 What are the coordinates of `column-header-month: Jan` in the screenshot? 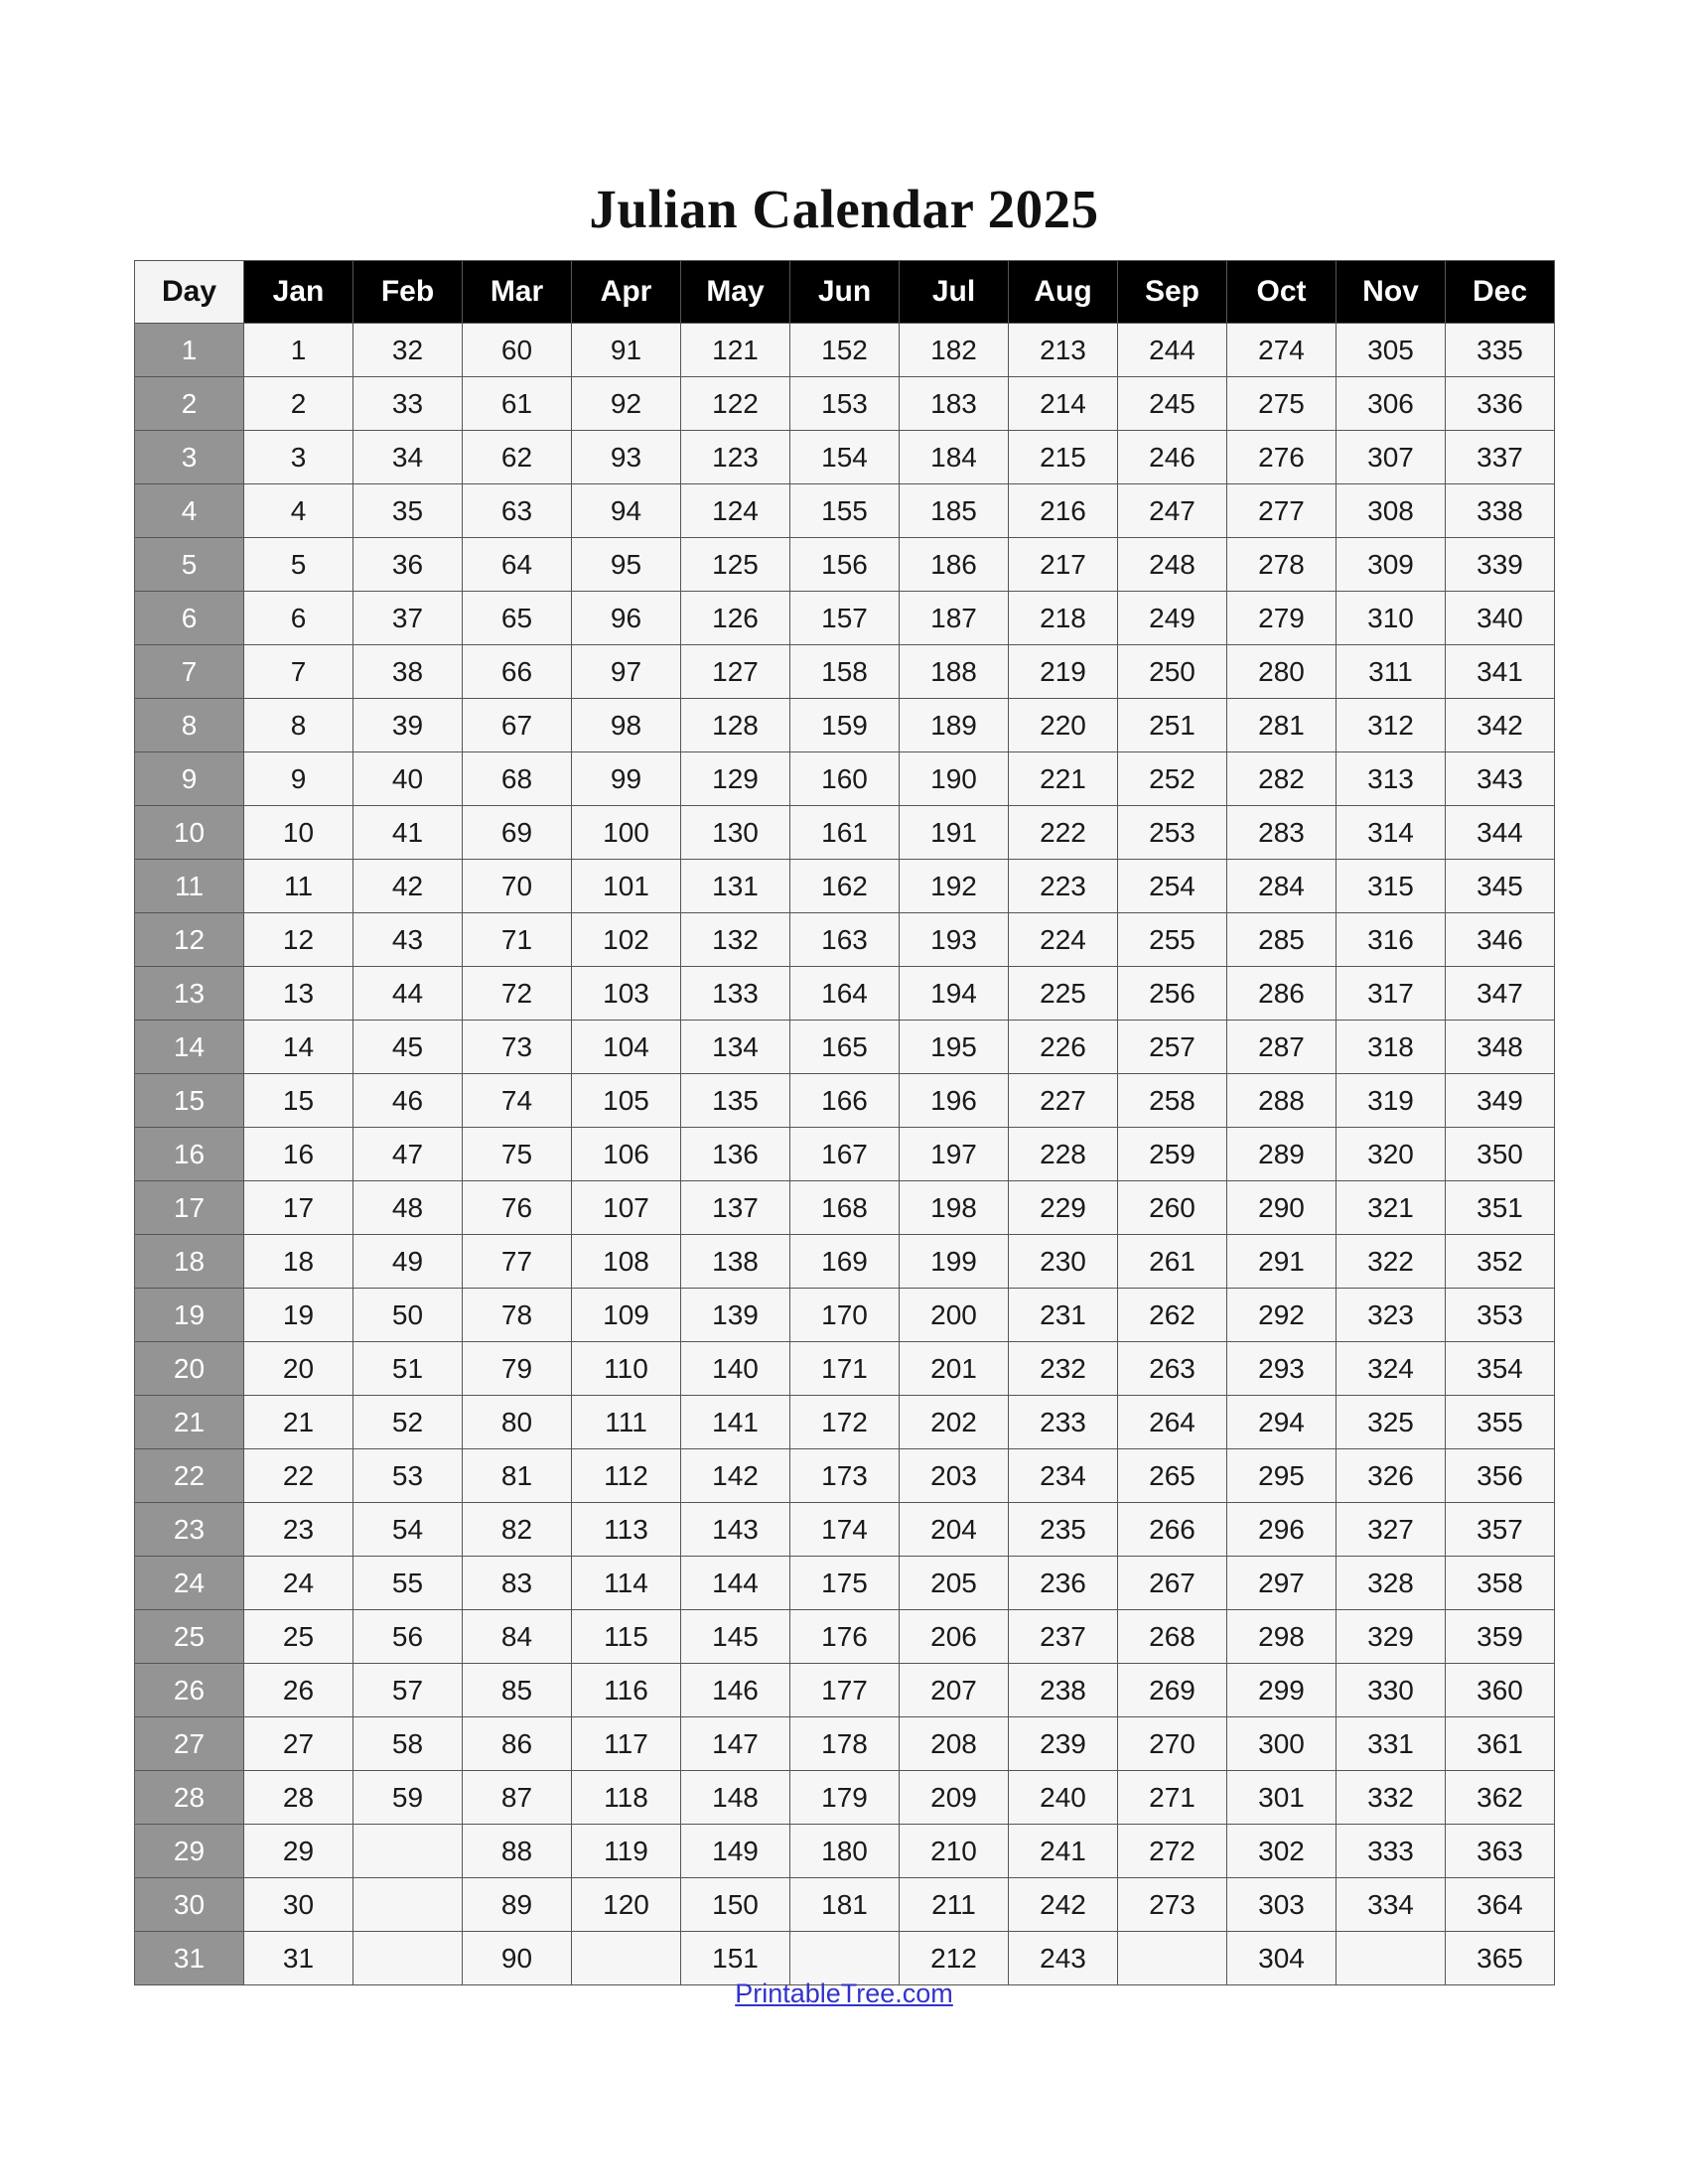 It's located at (298, 292).